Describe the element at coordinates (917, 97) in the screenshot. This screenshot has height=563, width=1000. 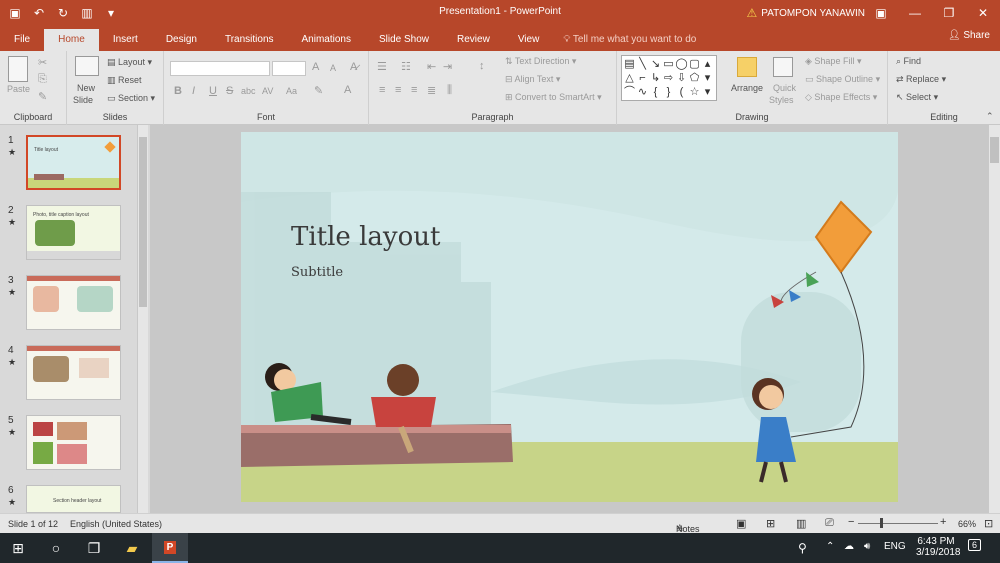
I see `select-button: ↖ Select ▾` at that location.